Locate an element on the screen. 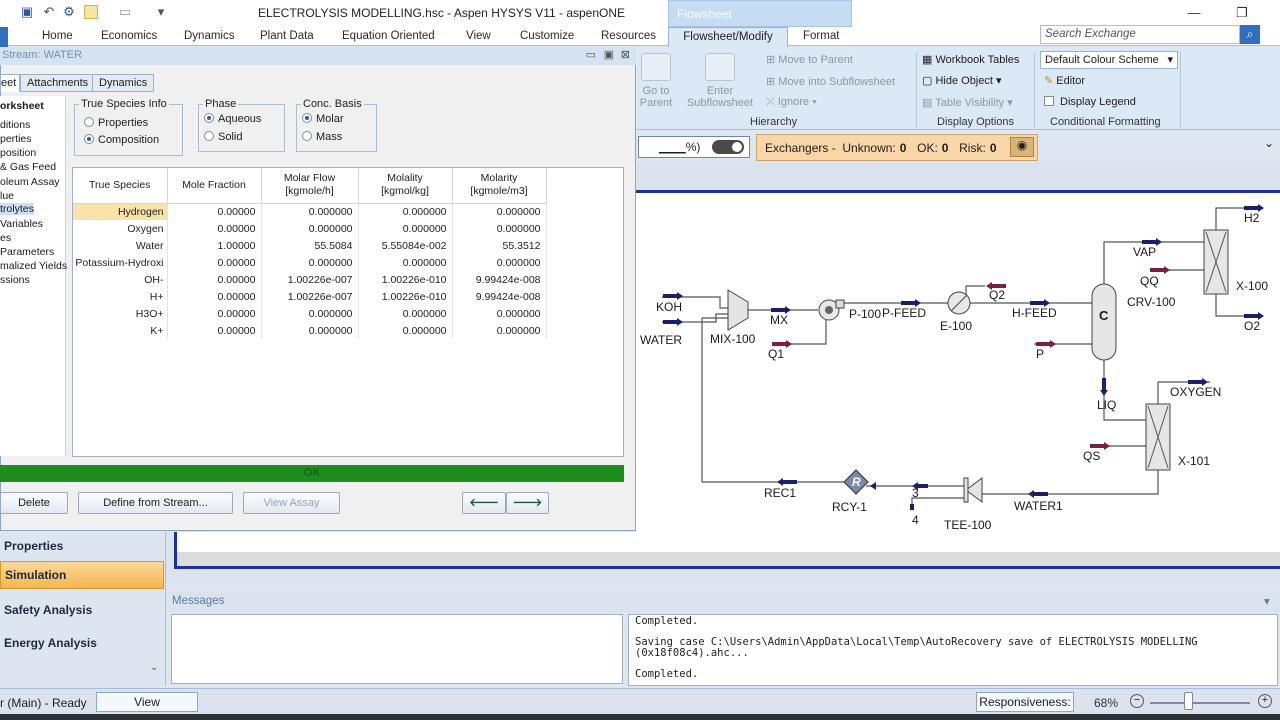 The image size is (1280, 720). view-convergence-button: View Convergence is located at coordinates (147, 706).